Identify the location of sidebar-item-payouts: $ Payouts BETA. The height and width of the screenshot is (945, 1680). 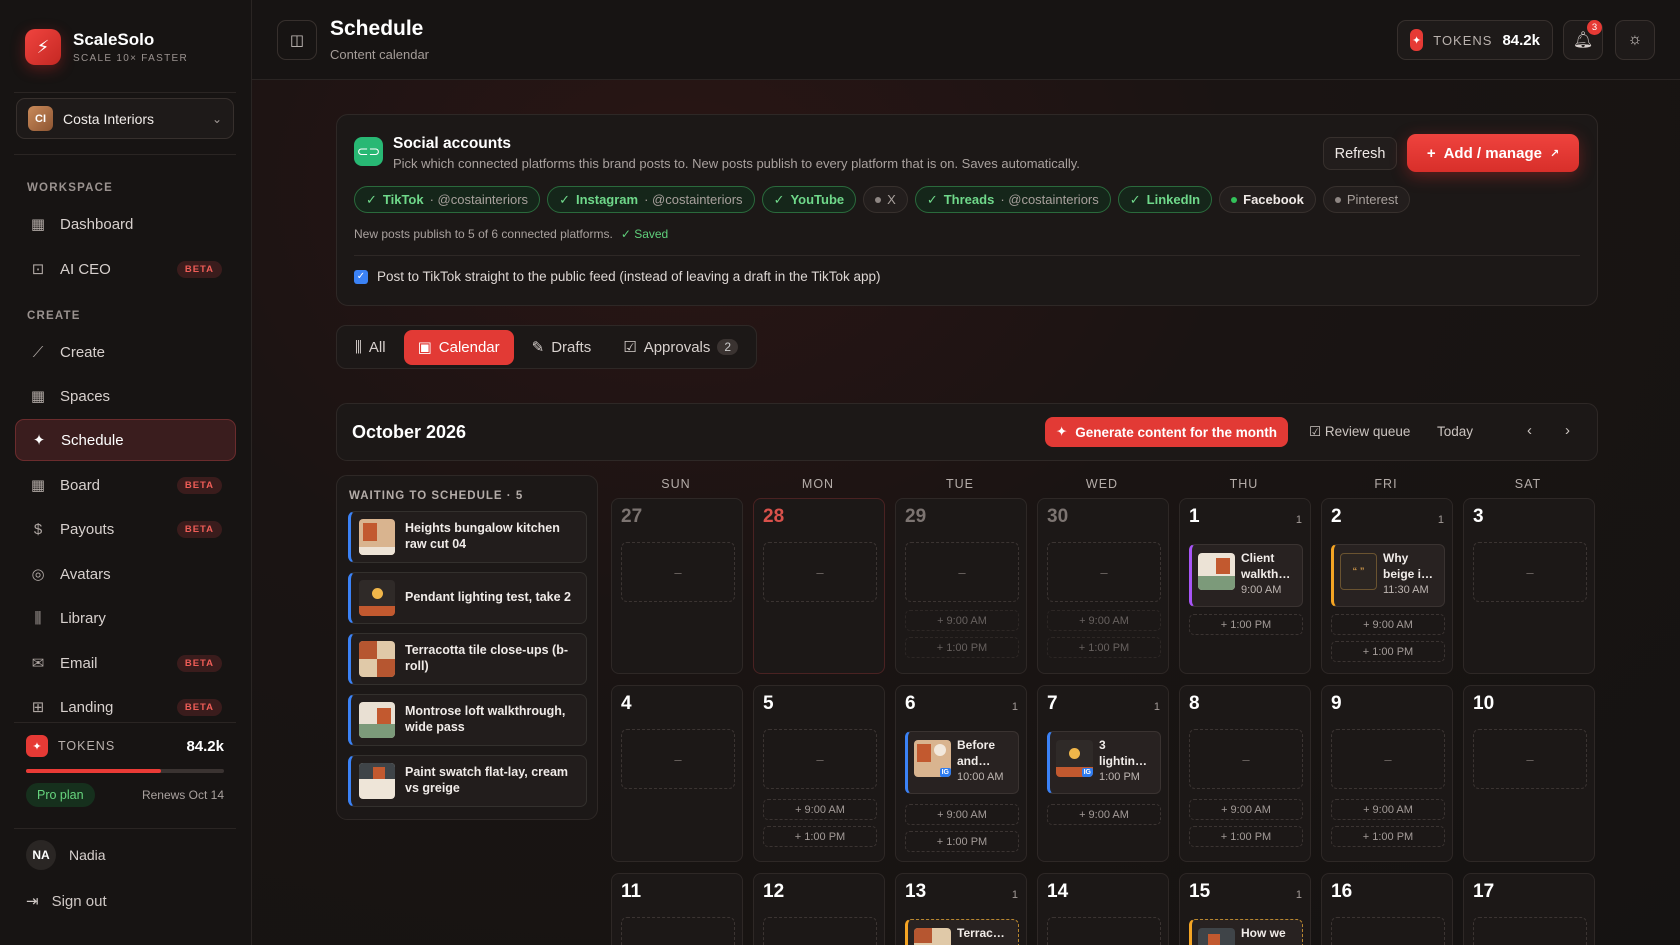
(125, 529).